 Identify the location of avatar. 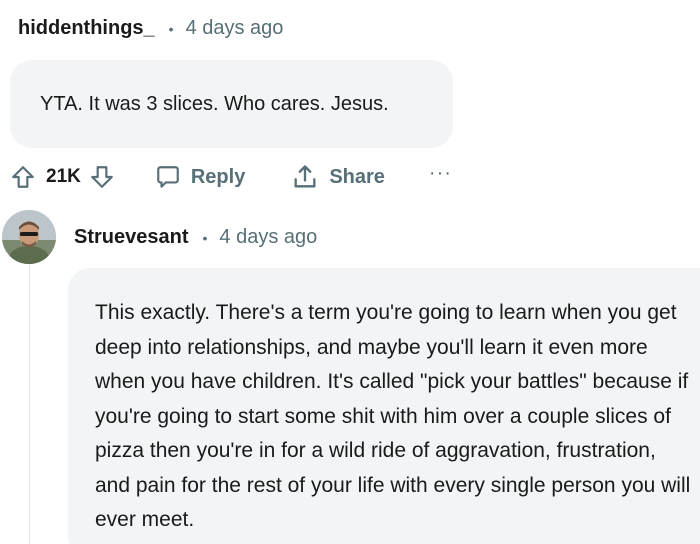
(29, 237).